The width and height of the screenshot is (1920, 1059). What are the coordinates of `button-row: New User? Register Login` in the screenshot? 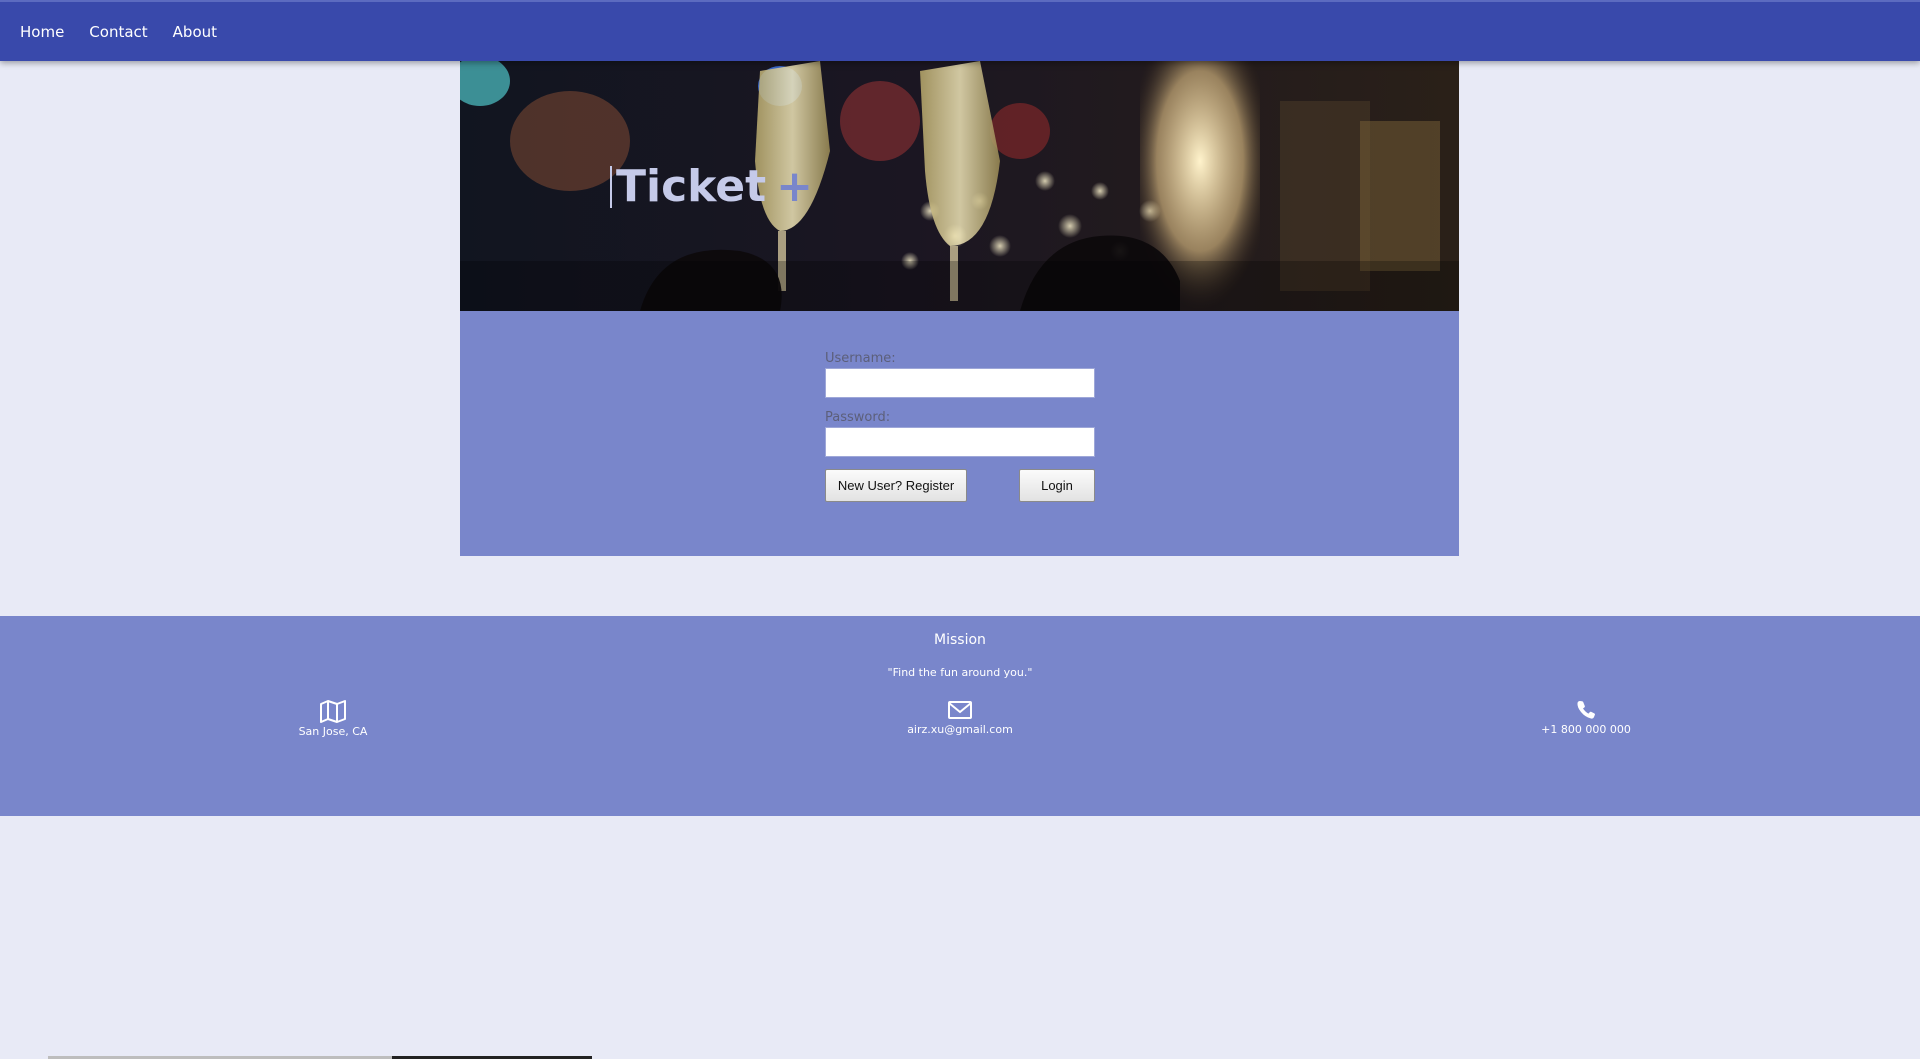 It's located at (960, 485).